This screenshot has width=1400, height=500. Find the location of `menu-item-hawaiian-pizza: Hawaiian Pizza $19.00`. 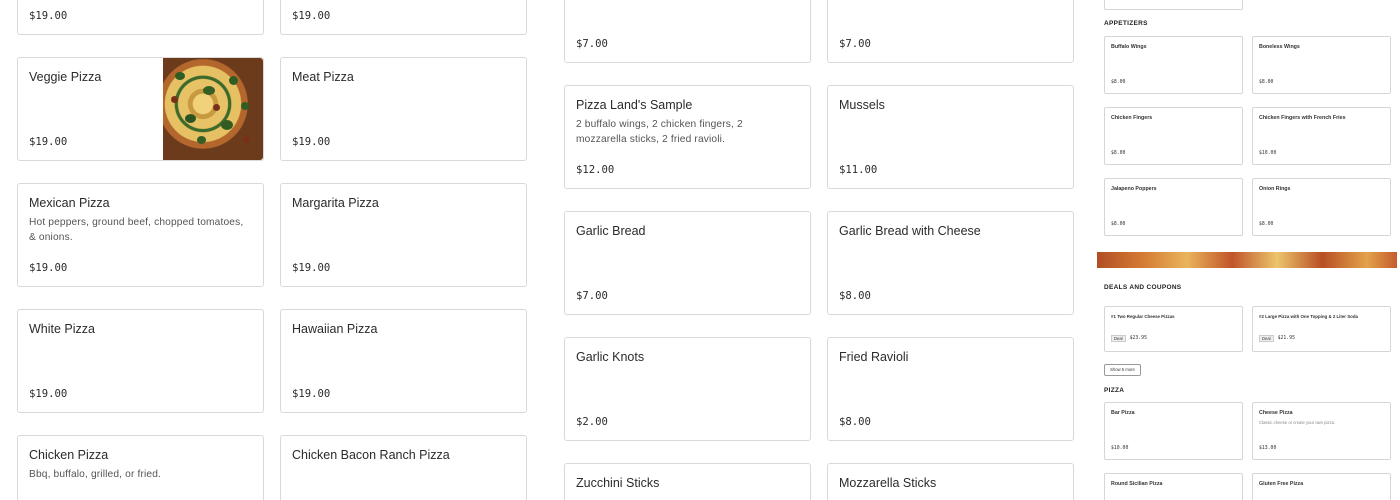

menu-item-hawaiian-pizza: Hawaiian Pizza $19.00 is located at coordinates (403, 361).